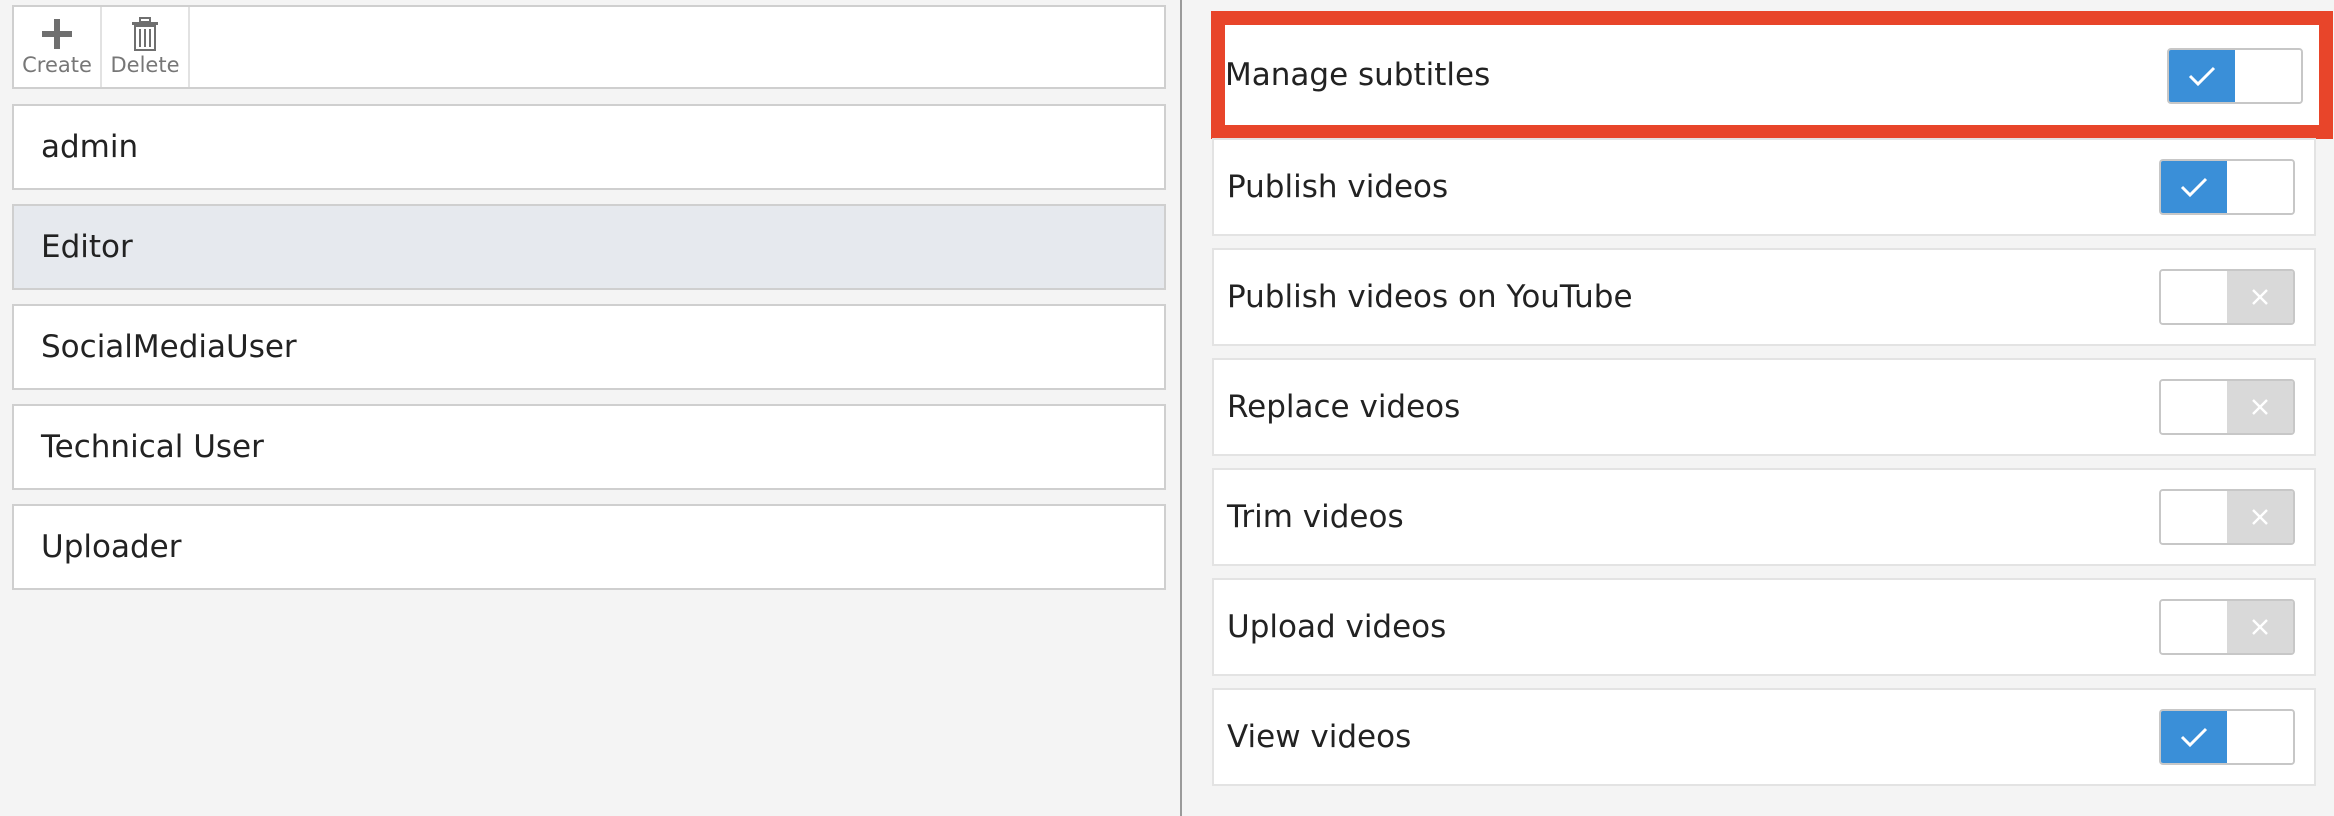 This screenshot has width=2334, height=816. I want to click on permission-row-replace-videos: Replace videos, so click(1764, 407).